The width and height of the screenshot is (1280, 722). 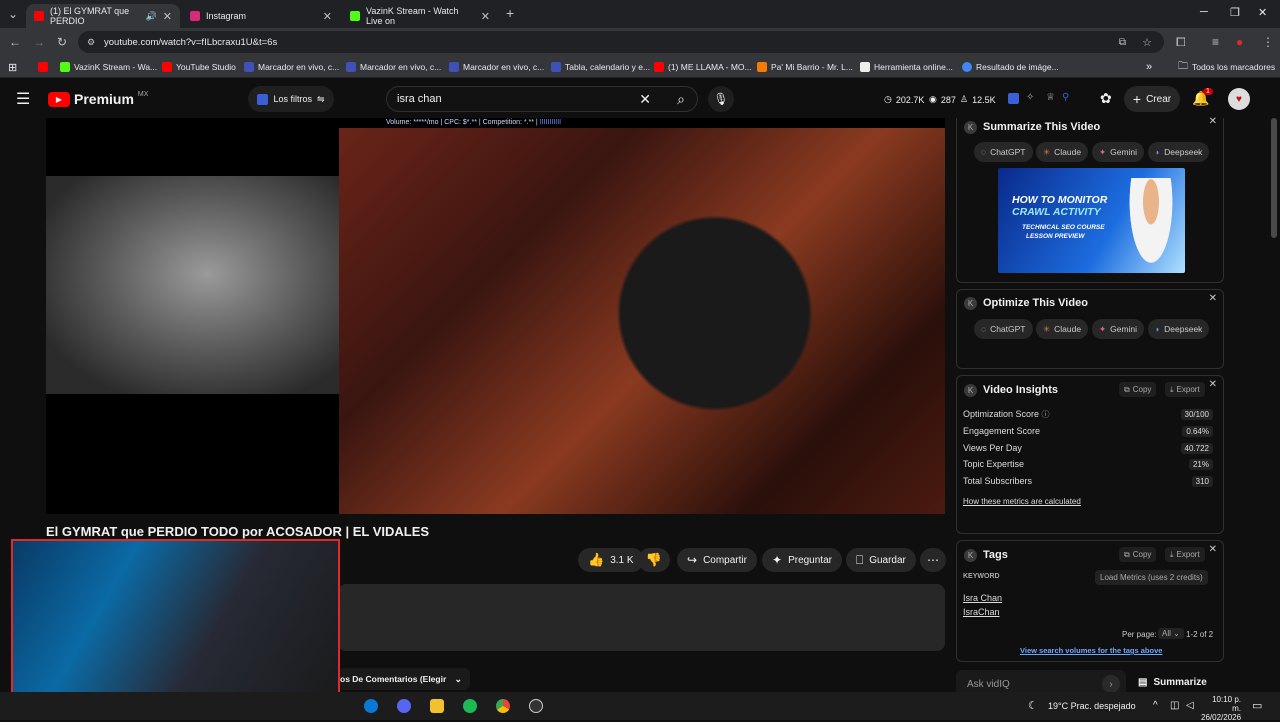 I want to click on clock: 10:10 p. m. 26/02/2026, so click(x=1221, y=708).